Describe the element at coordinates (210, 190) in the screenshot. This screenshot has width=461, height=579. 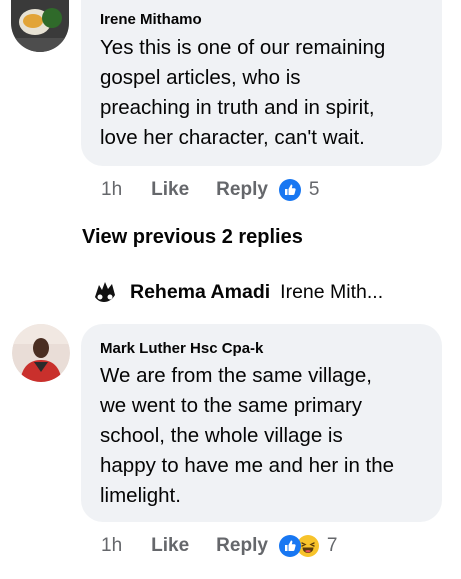
I see `comment-actions: 1h Like Reply 5` at that location.